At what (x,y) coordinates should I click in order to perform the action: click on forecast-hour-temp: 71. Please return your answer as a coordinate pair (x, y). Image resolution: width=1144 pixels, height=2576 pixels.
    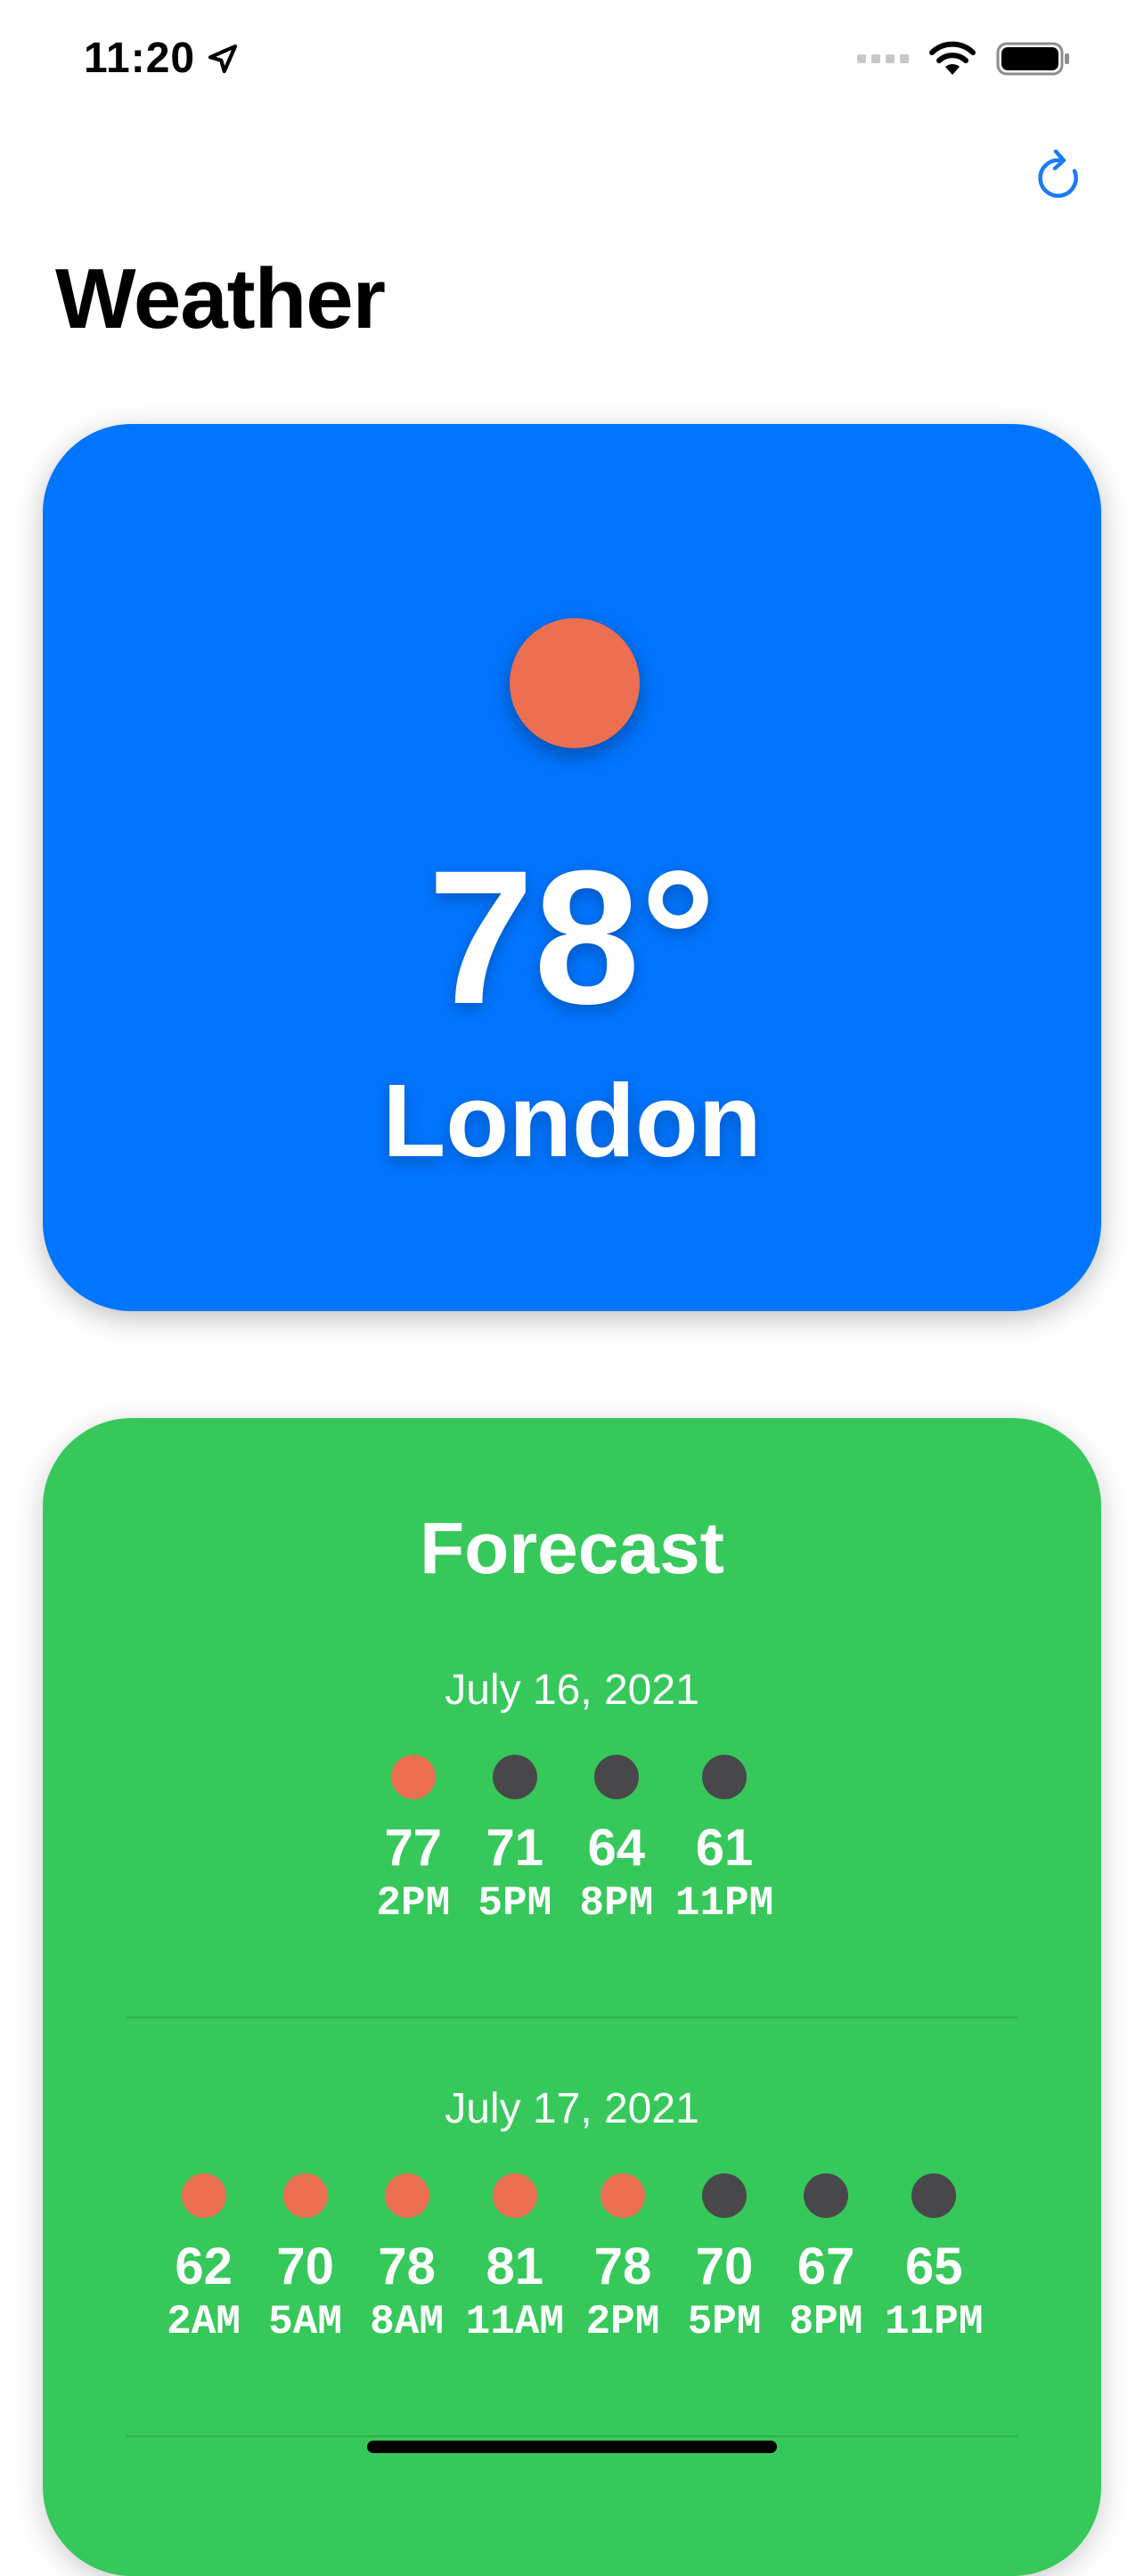
    Looking at the image, I should click on (515, 1848).